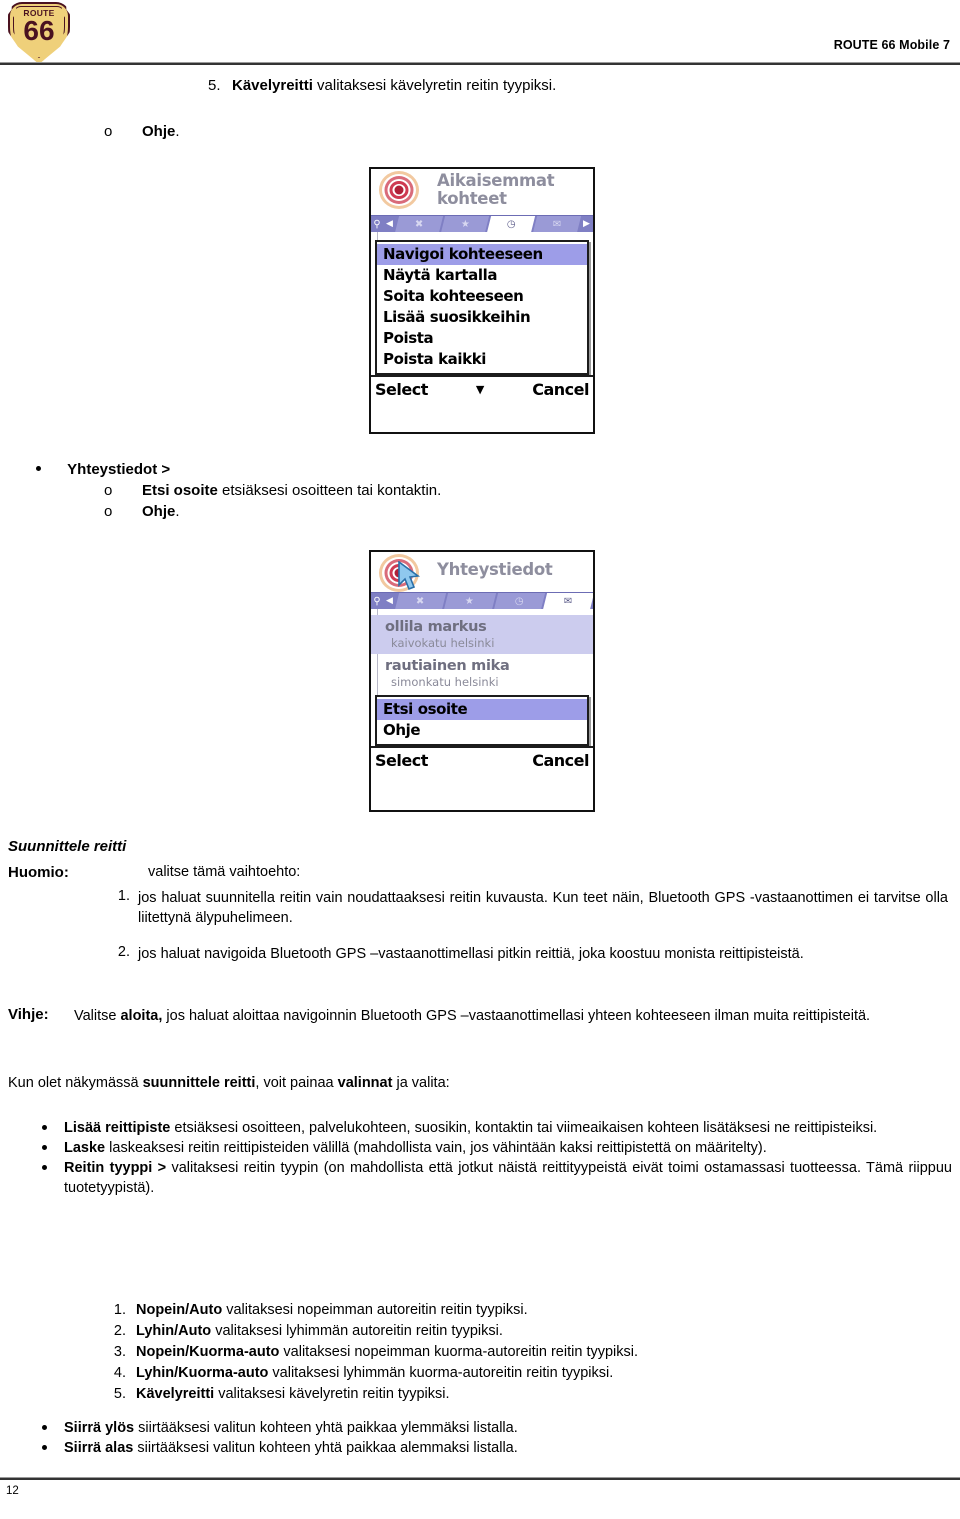 Image resolution: width=960 pixels, height=1519 pixels. I want to click on close-icon: ✖, so click(420, 600).